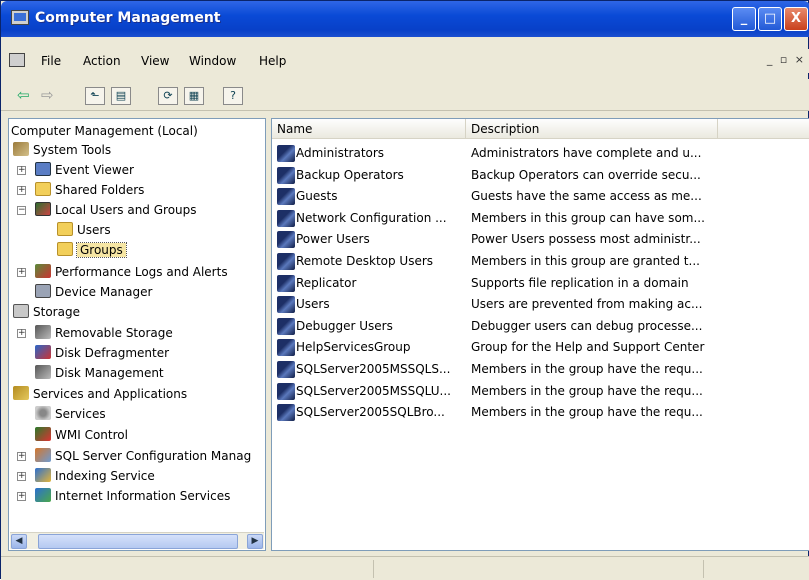  Describe the element at coordinates (23, 95) in the screenshot. I see `back-arrow-icon: ⇦` at that location.